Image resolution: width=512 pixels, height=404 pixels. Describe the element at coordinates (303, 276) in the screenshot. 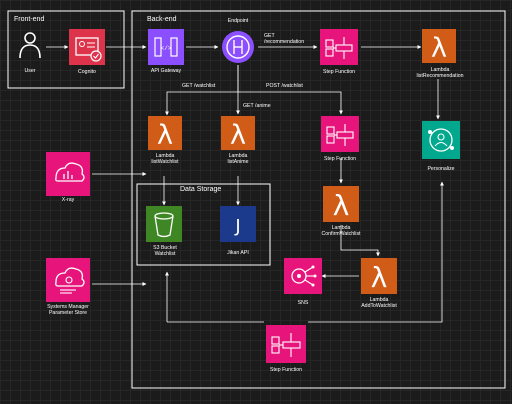

I see `sns-icon` at that location.